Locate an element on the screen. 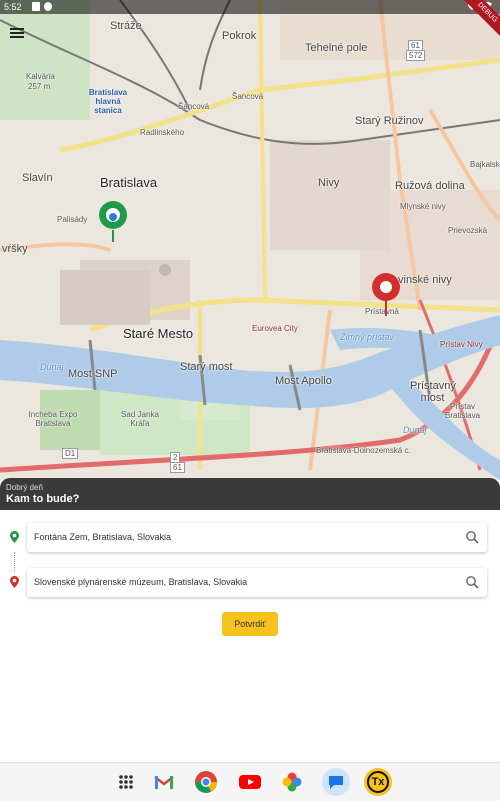 Image resolution: width=500 pixels, height=801 pixels. map-label-kalvaria-elev: 257 m is located at coordinates (39, 86).